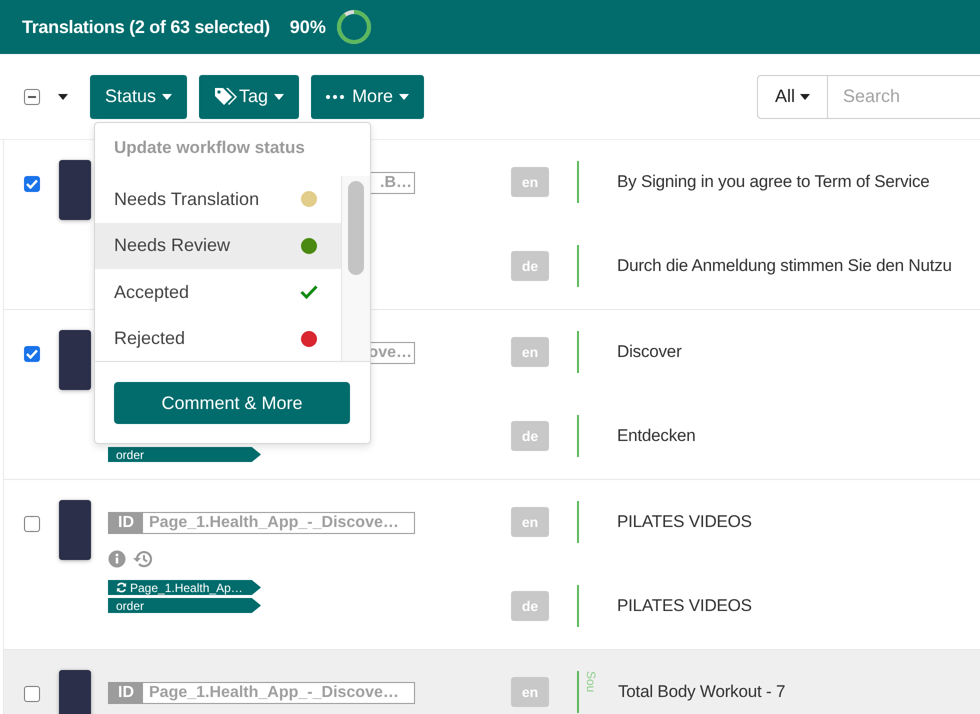 The image size is (980, 714). Describe the element at coordinates (335, 96) in the screenshot. I see `more-dots-icon` at that location.